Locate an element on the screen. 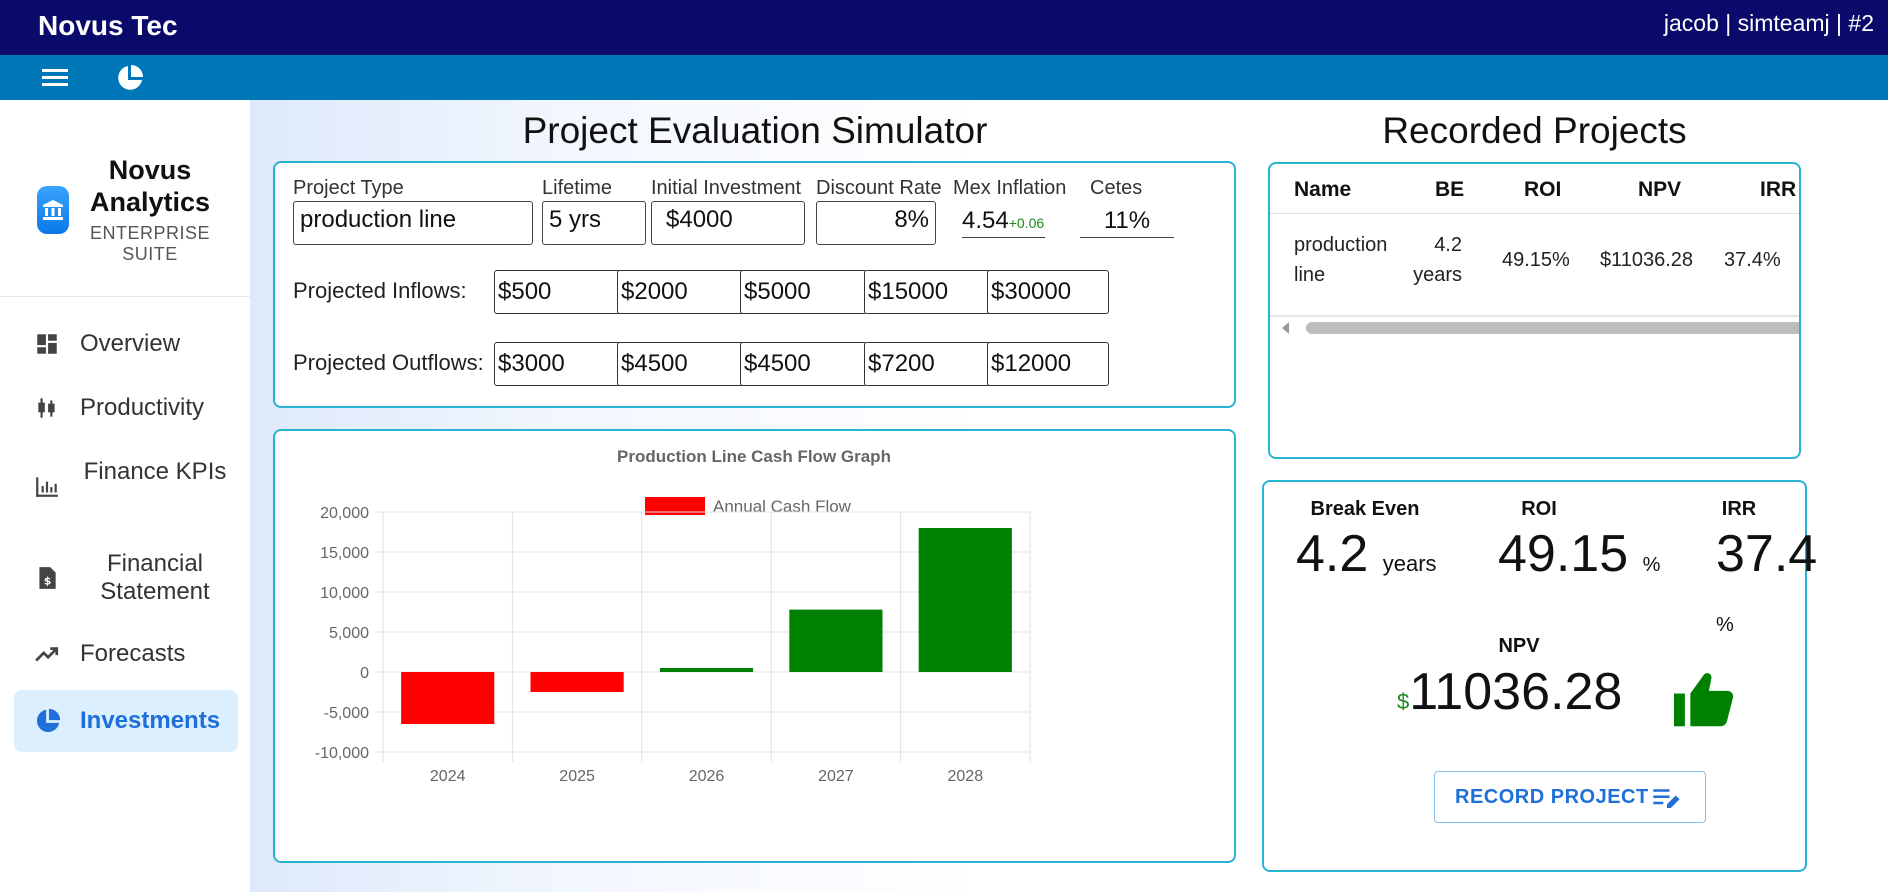 This screenshot has width=1888, height=892. npv-label: NPV is located at coordinates (1519, 646).